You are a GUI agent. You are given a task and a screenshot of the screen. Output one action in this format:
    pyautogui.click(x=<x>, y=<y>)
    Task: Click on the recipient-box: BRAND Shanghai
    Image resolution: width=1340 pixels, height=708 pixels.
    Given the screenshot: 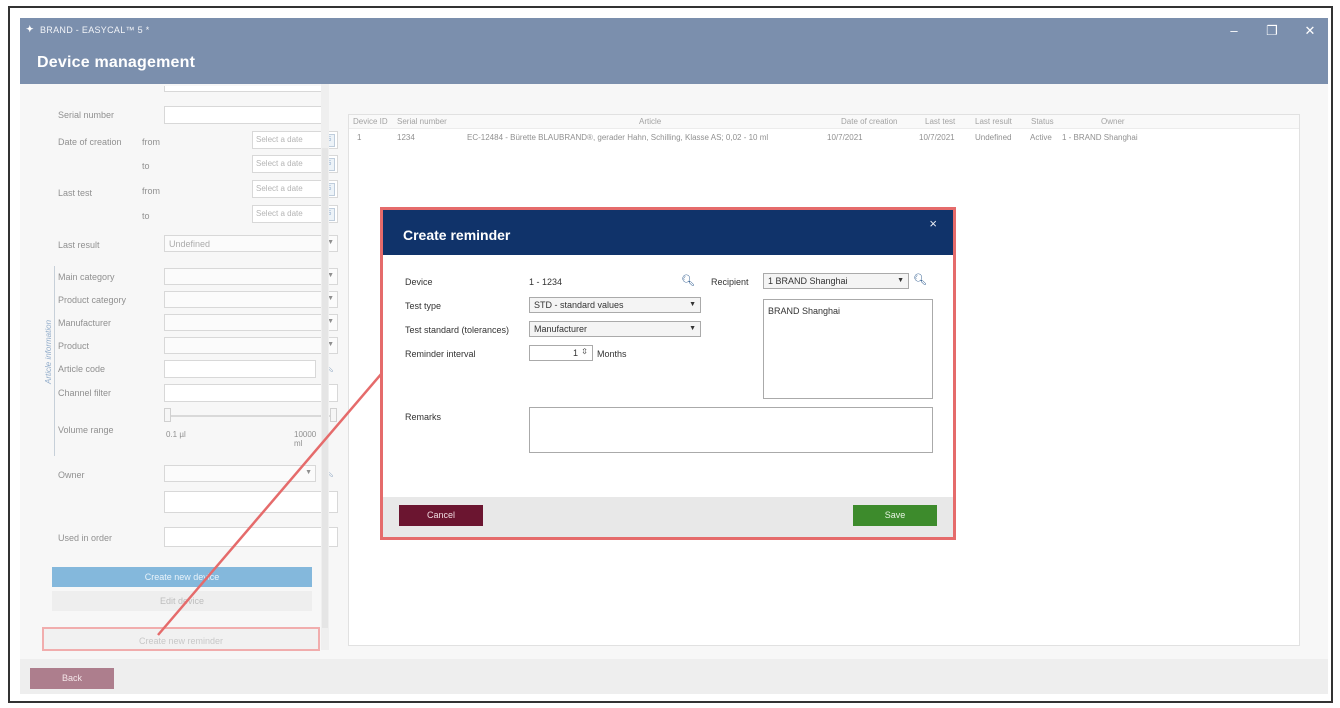 What is the action you would take?
    pyautogui.click(x=848, y=349)
    